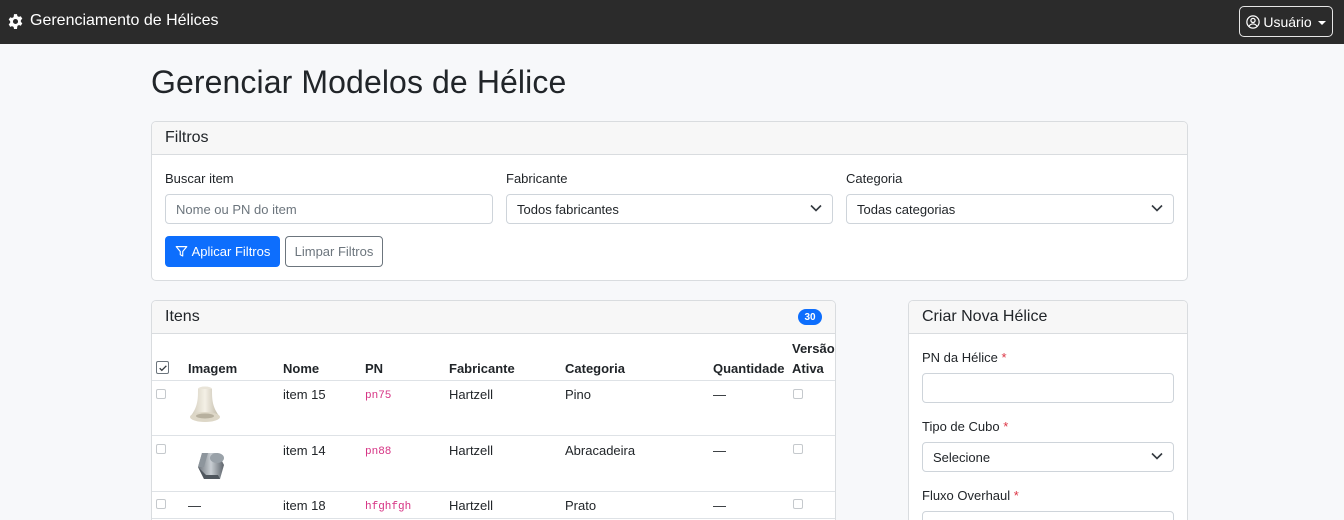 This screenshot has width=1344, height=520. I want to click on create-header: Criar Nova Hélice, so click(1048, 317).